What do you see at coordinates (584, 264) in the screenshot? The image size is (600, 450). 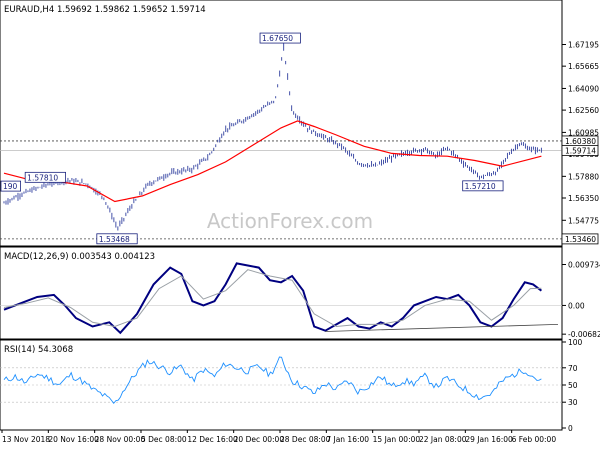 I see `macd-tick-label: 0.009734` at bounding box center [584, 264].